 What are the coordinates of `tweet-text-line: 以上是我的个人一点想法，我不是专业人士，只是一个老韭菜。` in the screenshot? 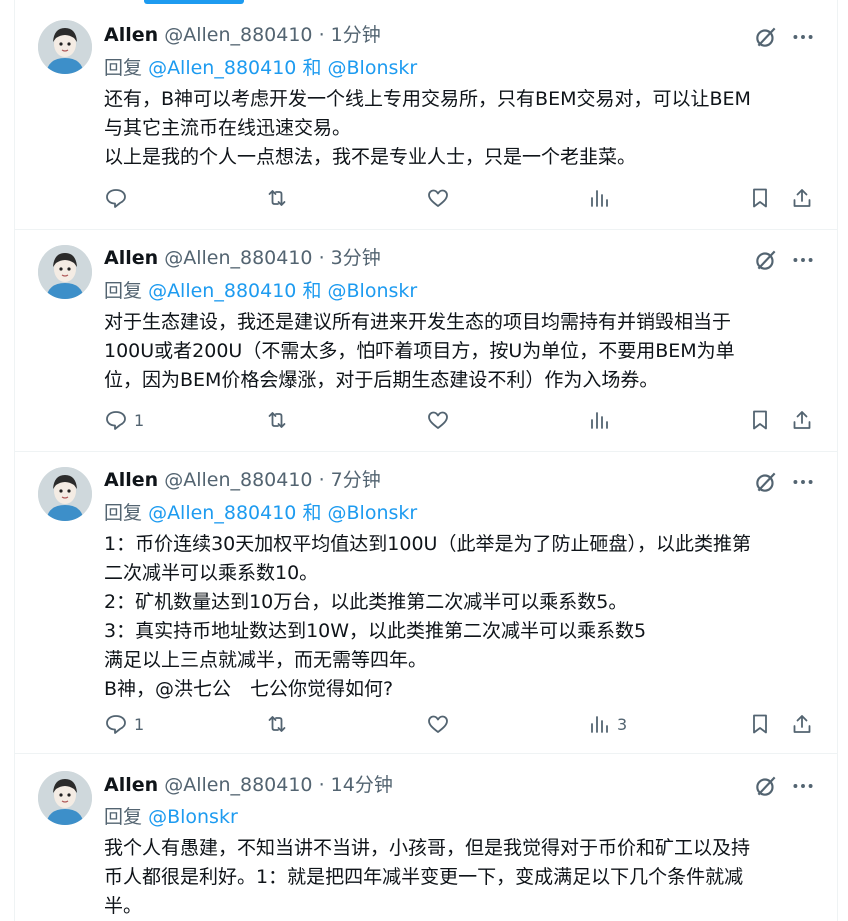 It's located at (370, 157).